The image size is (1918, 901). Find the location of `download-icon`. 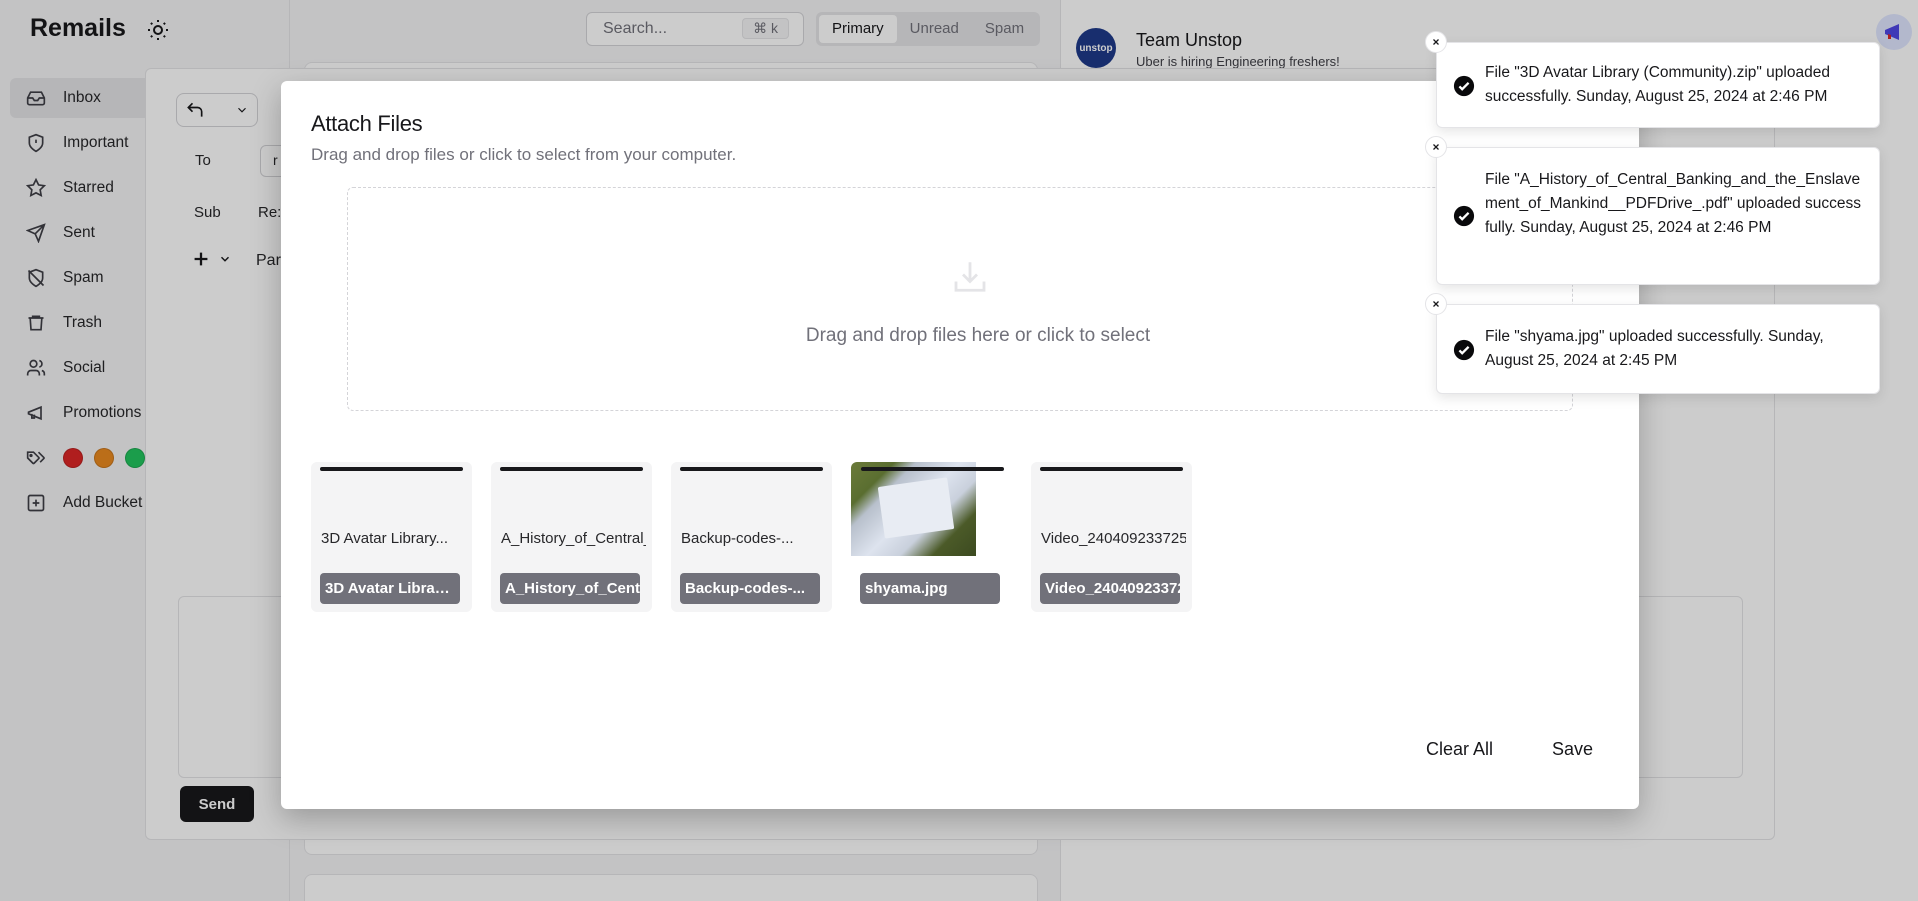

download-icon is located at coordinates (970, 277).